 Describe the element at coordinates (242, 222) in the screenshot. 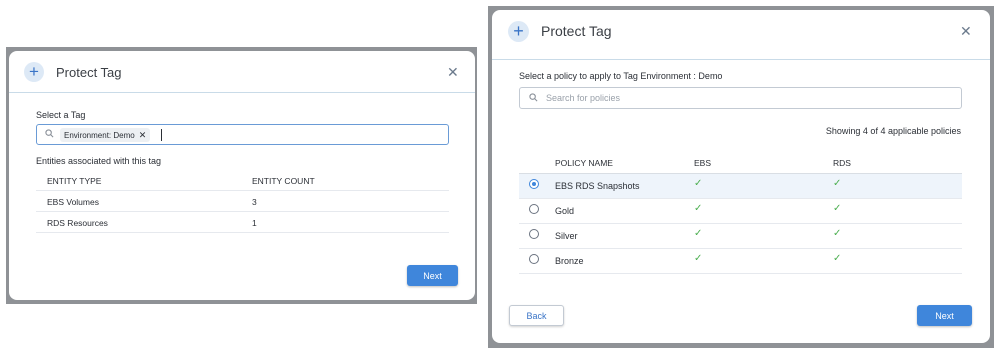

I see `table-row: RDS Resources 1` at that location.